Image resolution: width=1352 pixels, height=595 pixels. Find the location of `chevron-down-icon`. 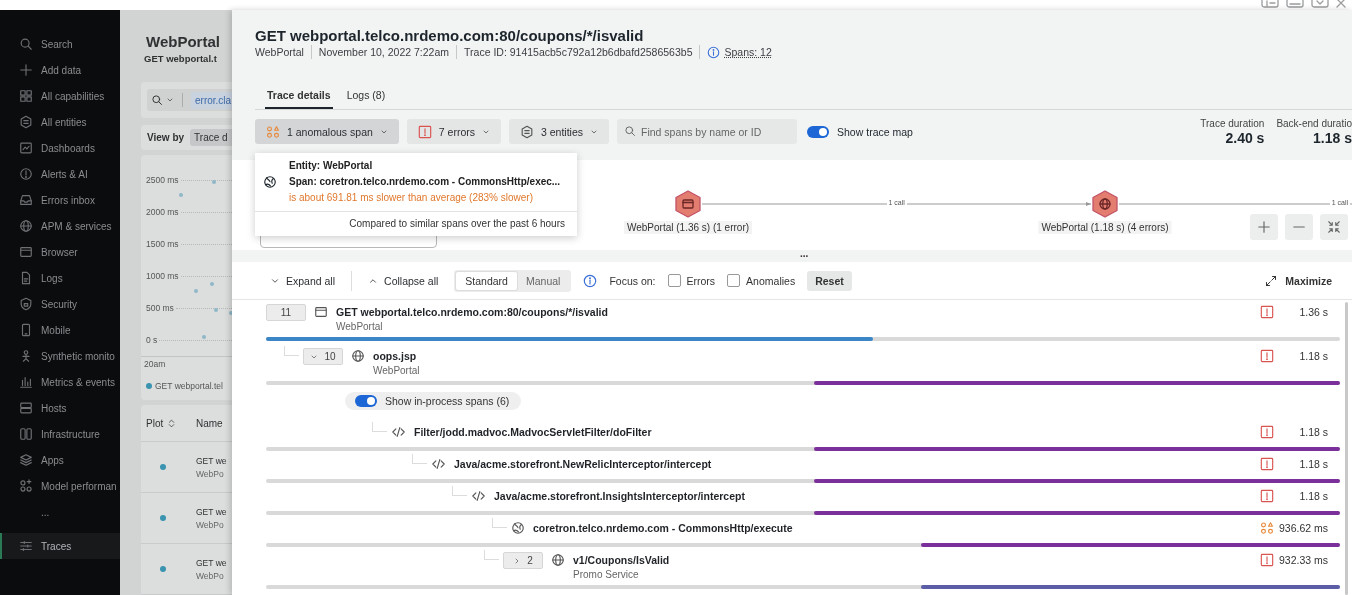

chevron-down-icon is located at coordinates (170, 100).